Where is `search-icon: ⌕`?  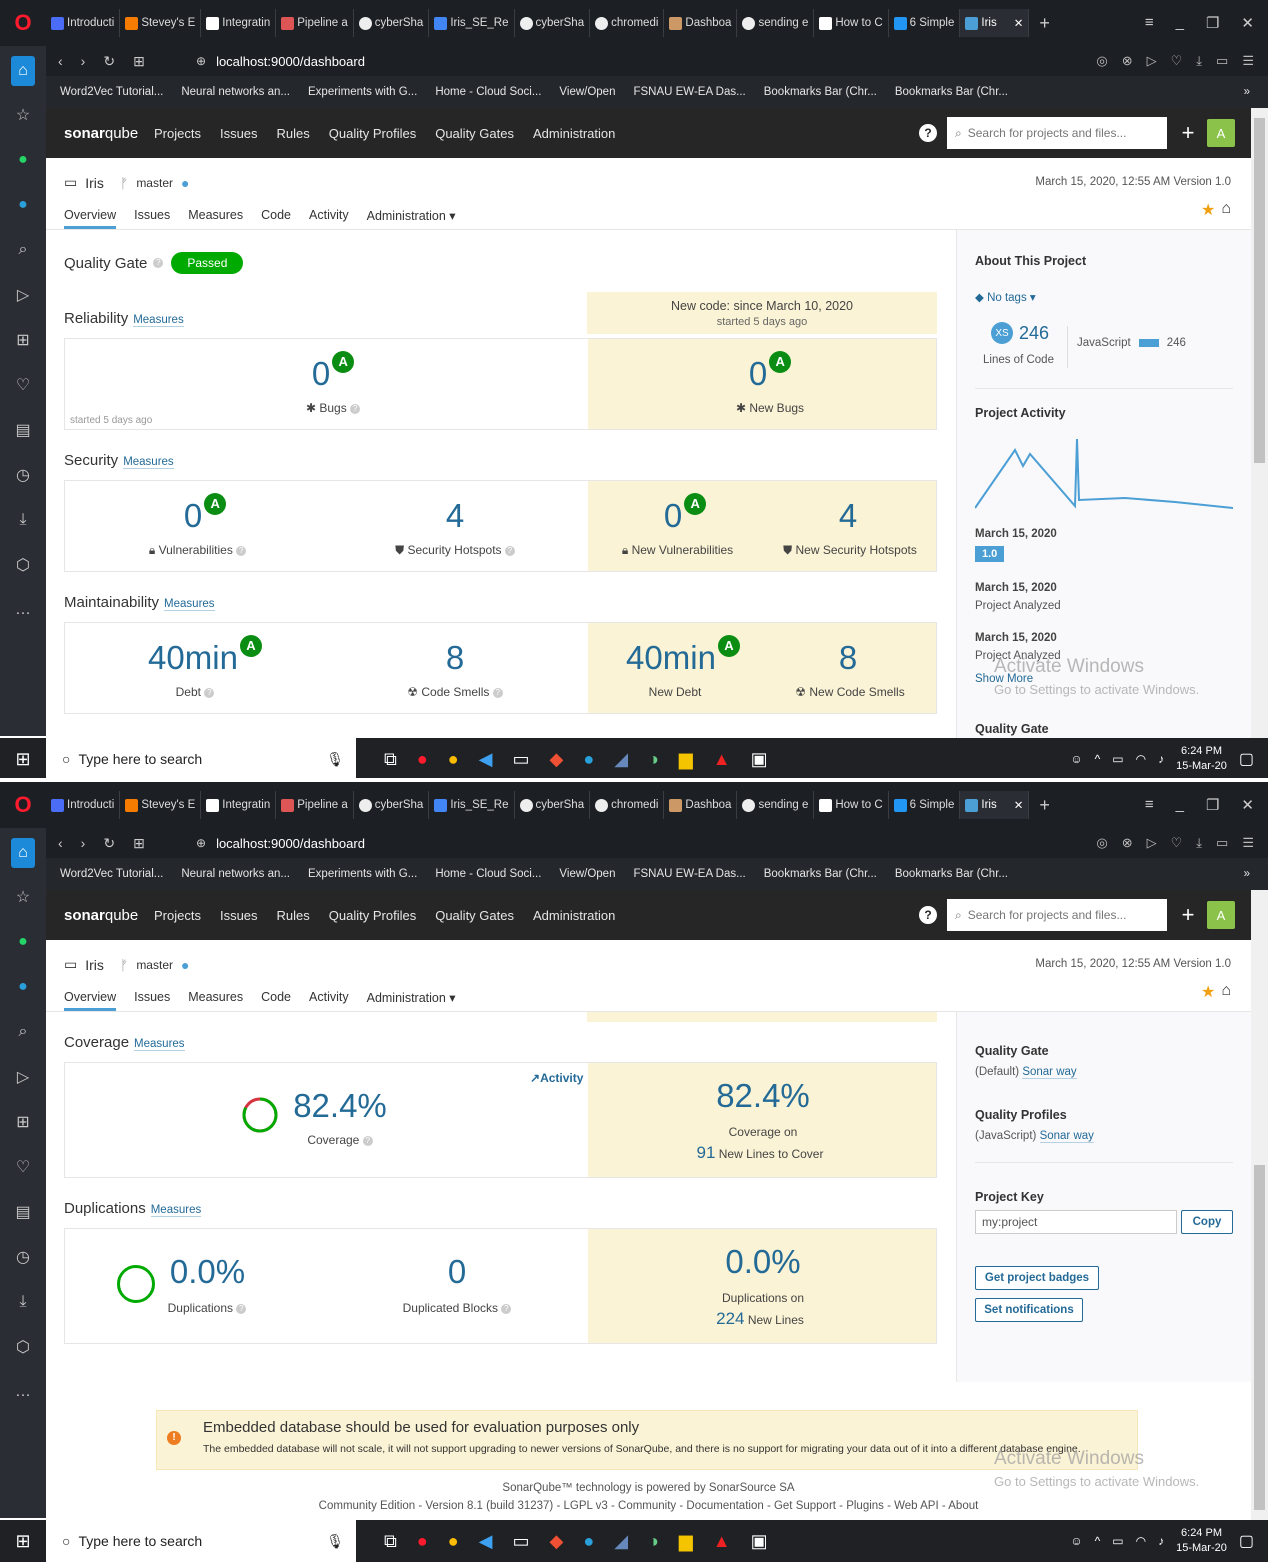
search-icon: ⌕ is located at coordinates (23, 249).